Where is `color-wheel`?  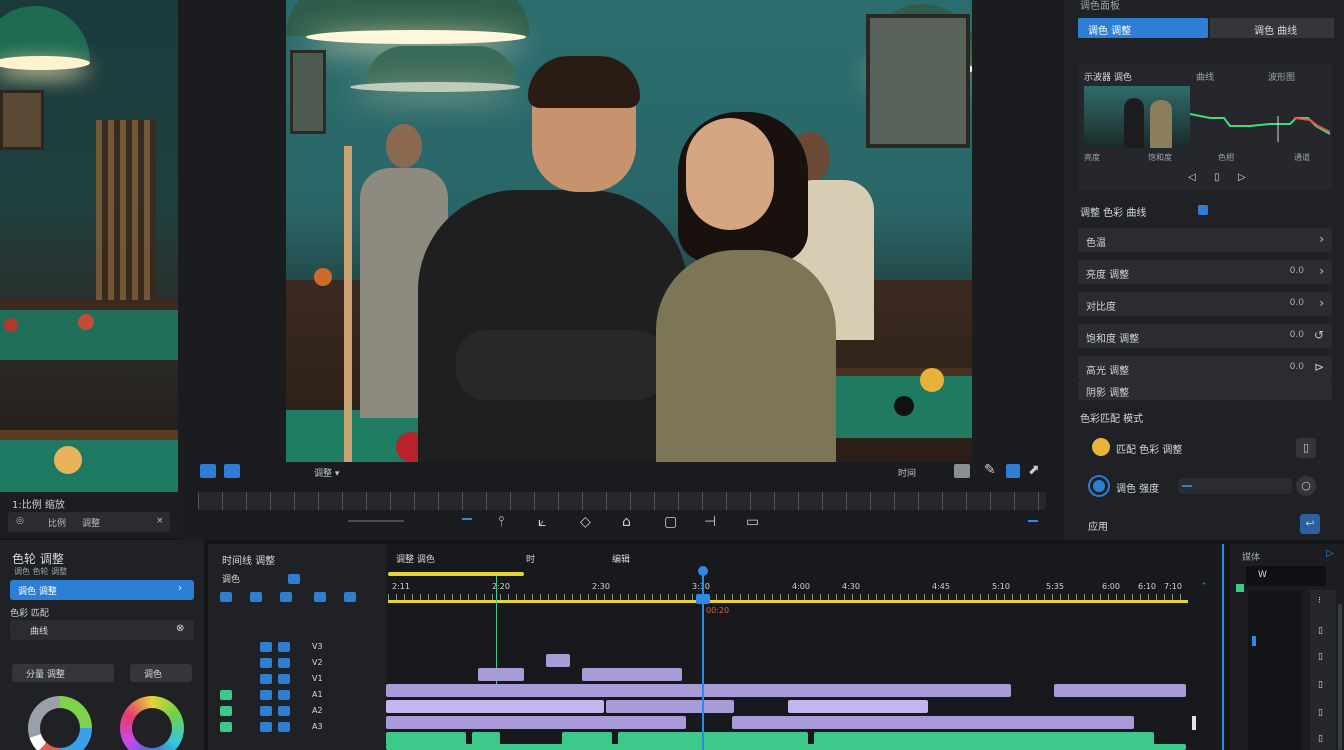 color-wheel is located at coordinates (60, 723).